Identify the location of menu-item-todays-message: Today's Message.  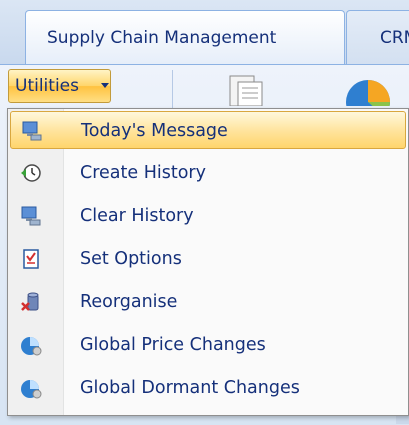
(208, 130).